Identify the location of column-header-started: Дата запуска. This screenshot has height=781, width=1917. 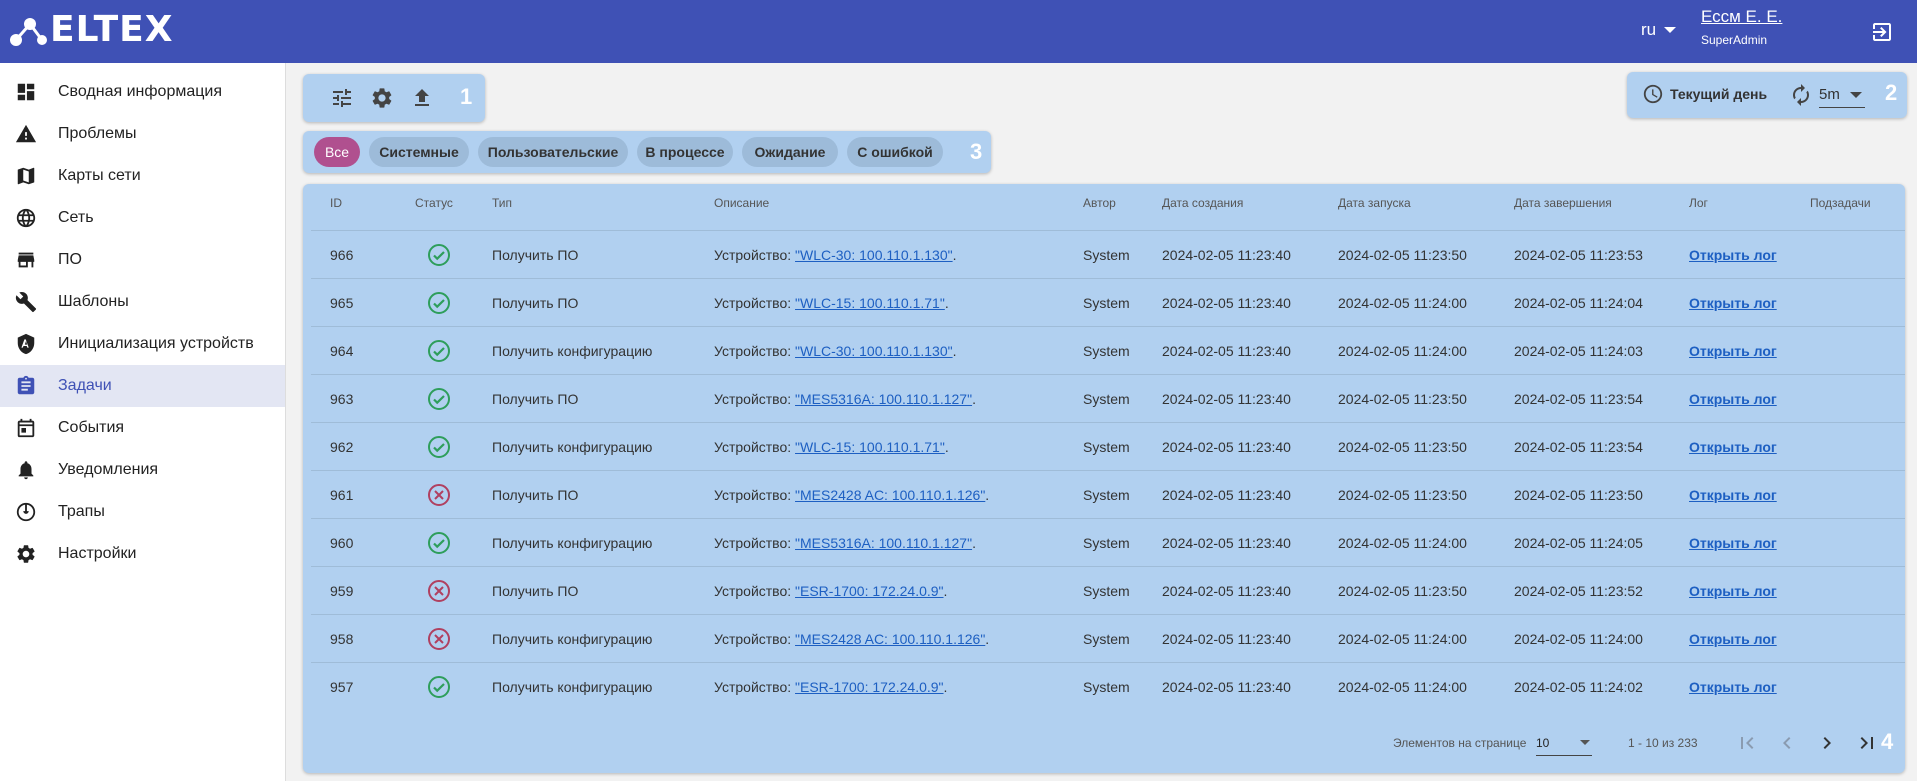
(1374, 203).